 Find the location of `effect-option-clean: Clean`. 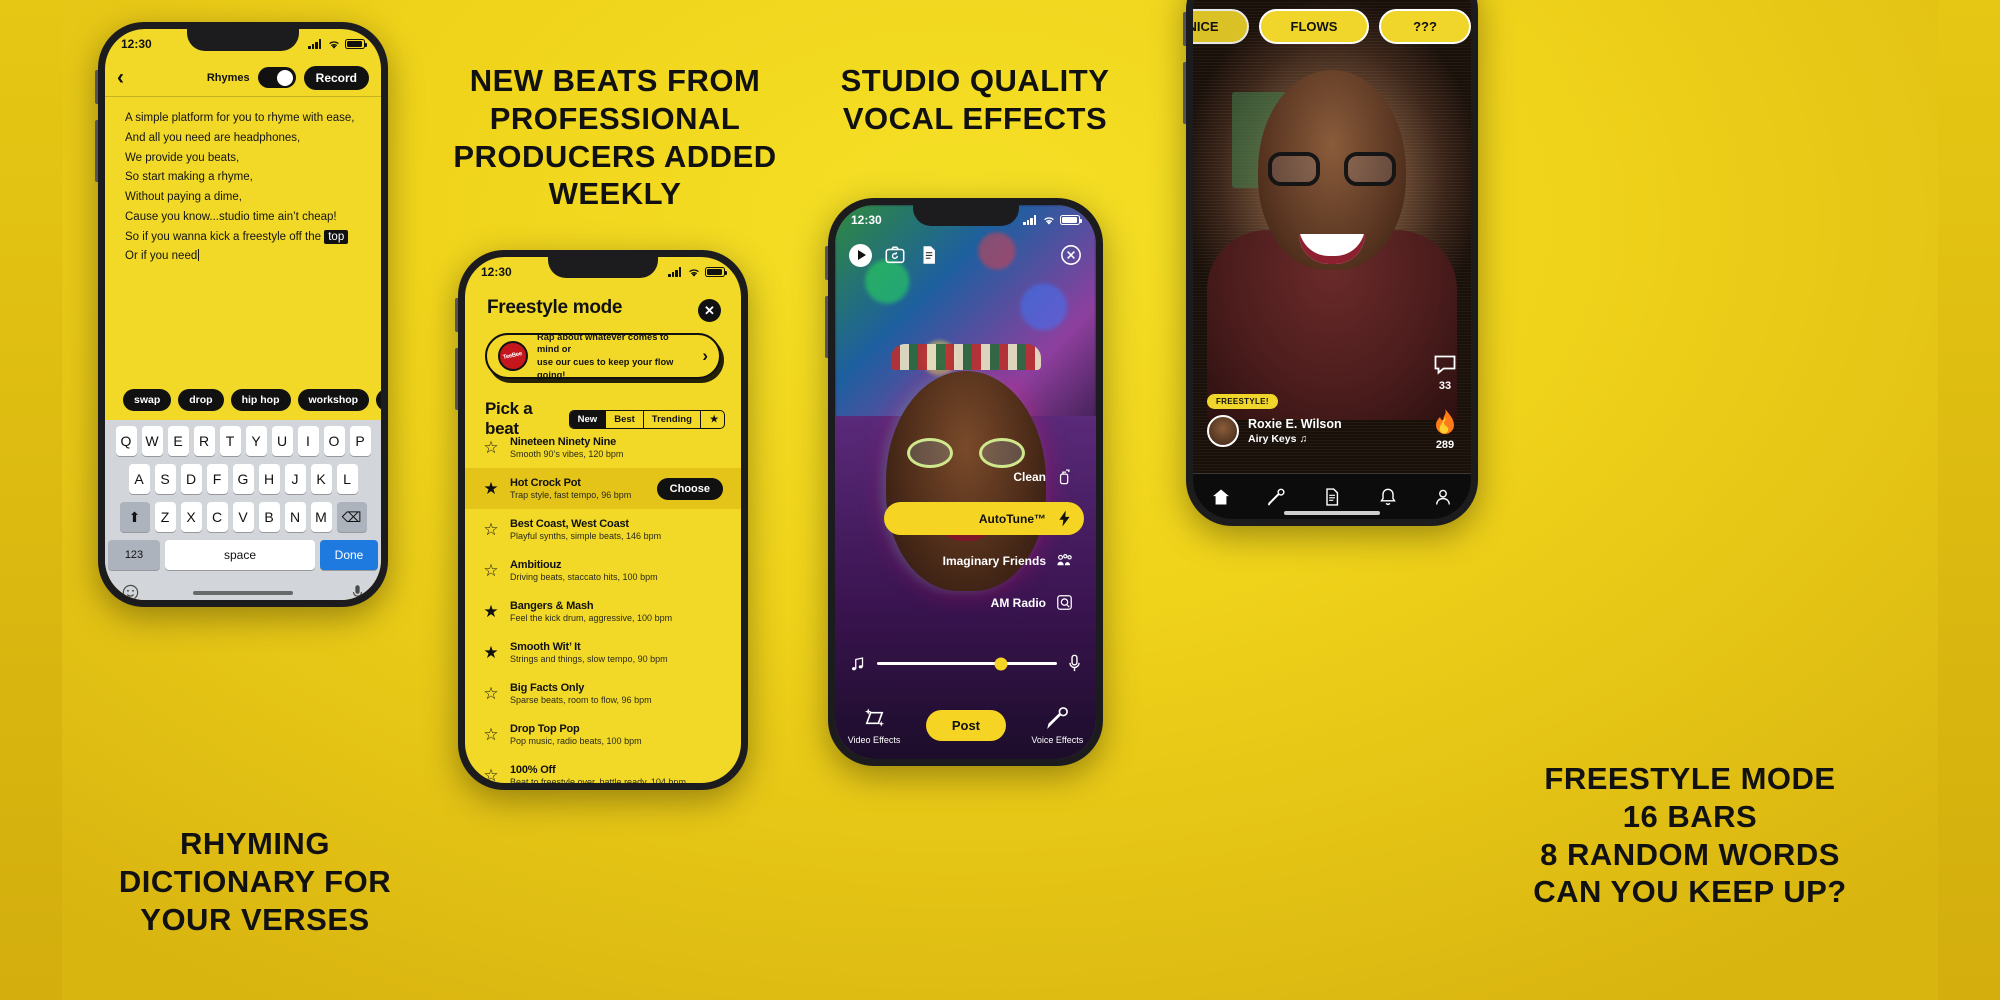

effect-option-clean: Clean is located at coordinates (984, 476).